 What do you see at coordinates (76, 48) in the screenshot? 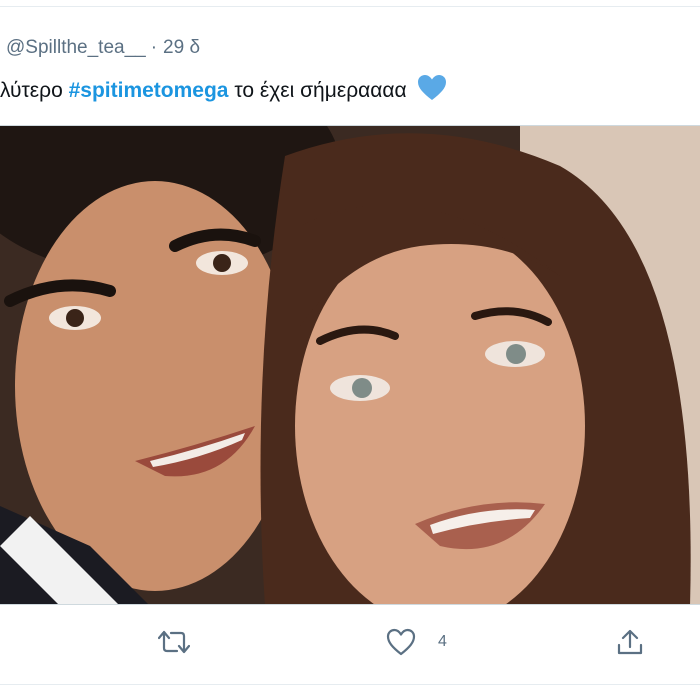
I see `user-handle: @Spillthe_tea__` at bounding box center [76, 48].